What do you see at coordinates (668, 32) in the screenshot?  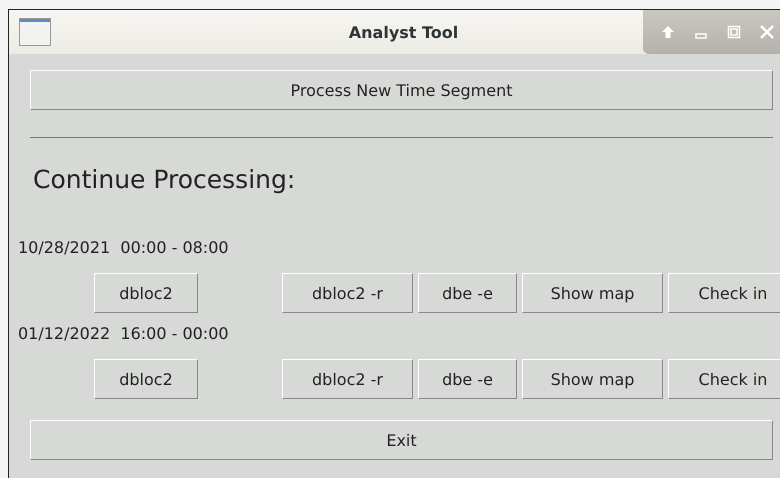 I see `up-arrow-icon` at bounding box center [668, 32].